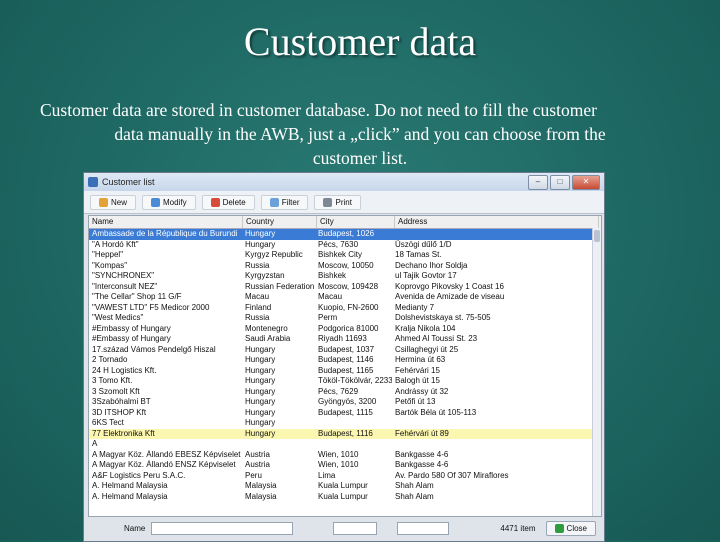 This screenshot has height=542, width=720. What do you see at coordinates (450, 296) in the screenshot?
I see `cell-address: Avenida de Amizade de viseau` at bounding box center [450, 296].